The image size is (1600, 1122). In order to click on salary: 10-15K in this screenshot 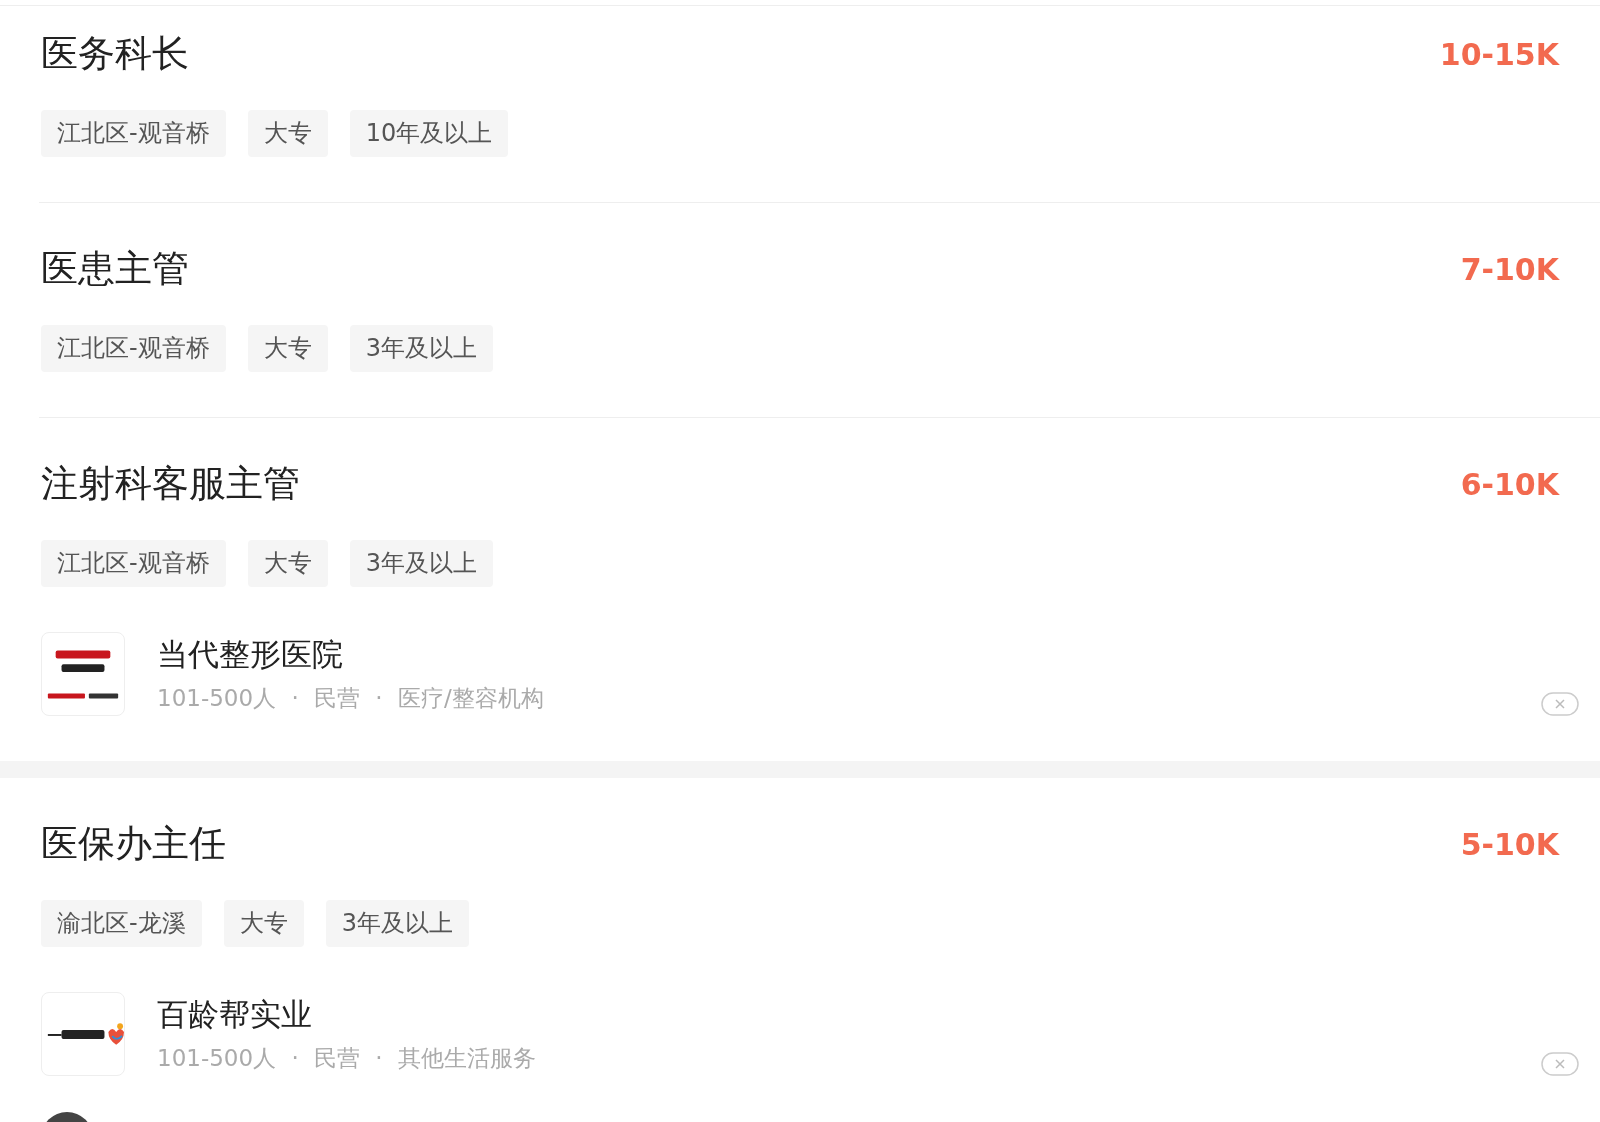, I will do `click(1499, 54)`.